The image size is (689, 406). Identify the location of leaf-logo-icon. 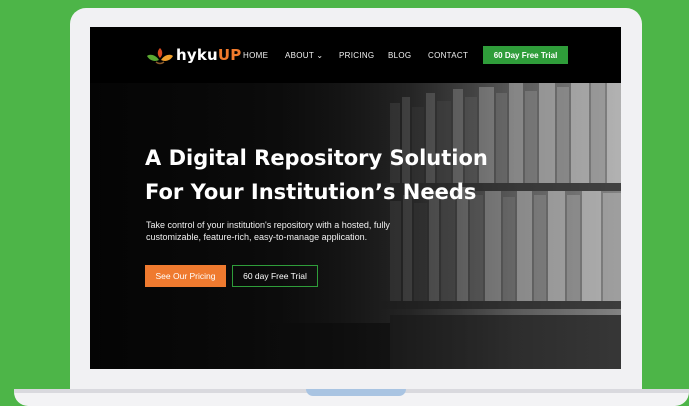
(160, 56).